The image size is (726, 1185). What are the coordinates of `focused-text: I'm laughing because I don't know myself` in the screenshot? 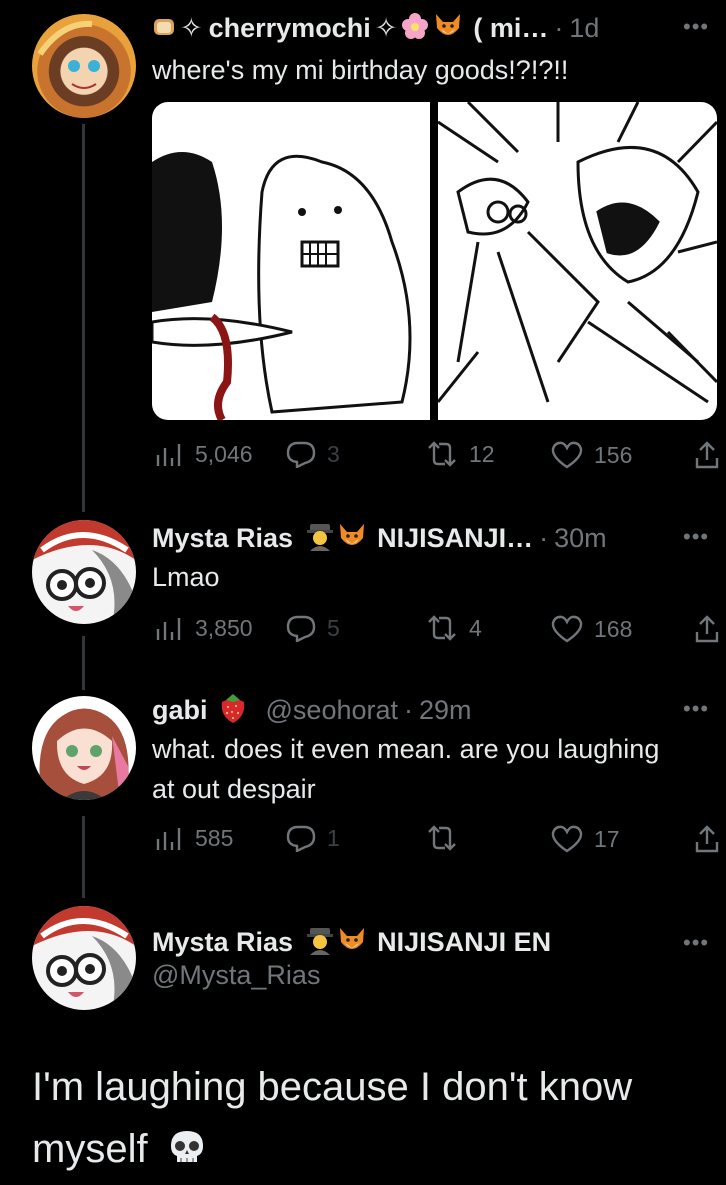 It's located at (332, 1118).